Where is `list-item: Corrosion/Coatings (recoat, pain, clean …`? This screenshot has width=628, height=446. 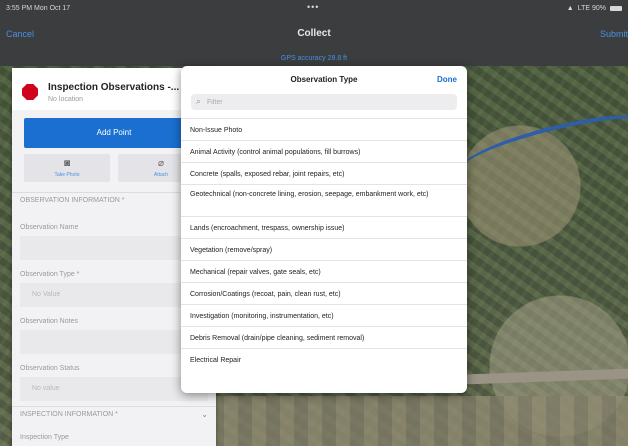 list-item: Corrosion/Coatings (recoat, pain, clean … is located at coordinates (324, 293).